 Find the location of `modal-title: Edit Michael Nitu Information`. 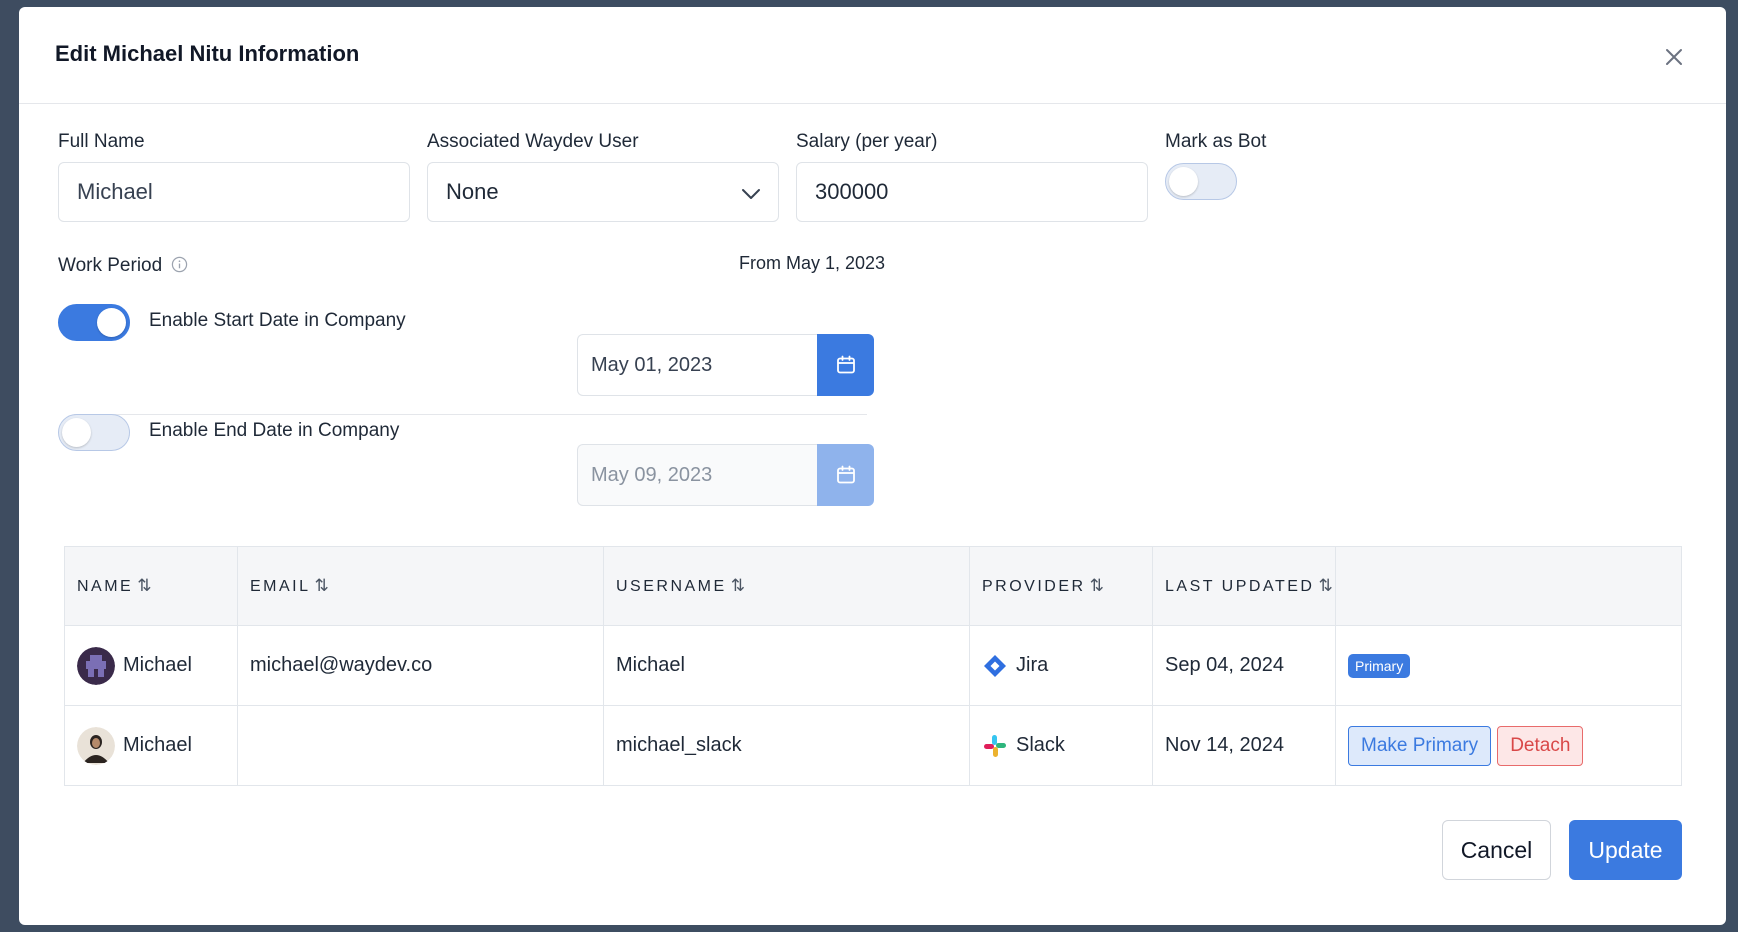

modal-title: Edit Michael Nitu Information is located at coordinates (207, 53).